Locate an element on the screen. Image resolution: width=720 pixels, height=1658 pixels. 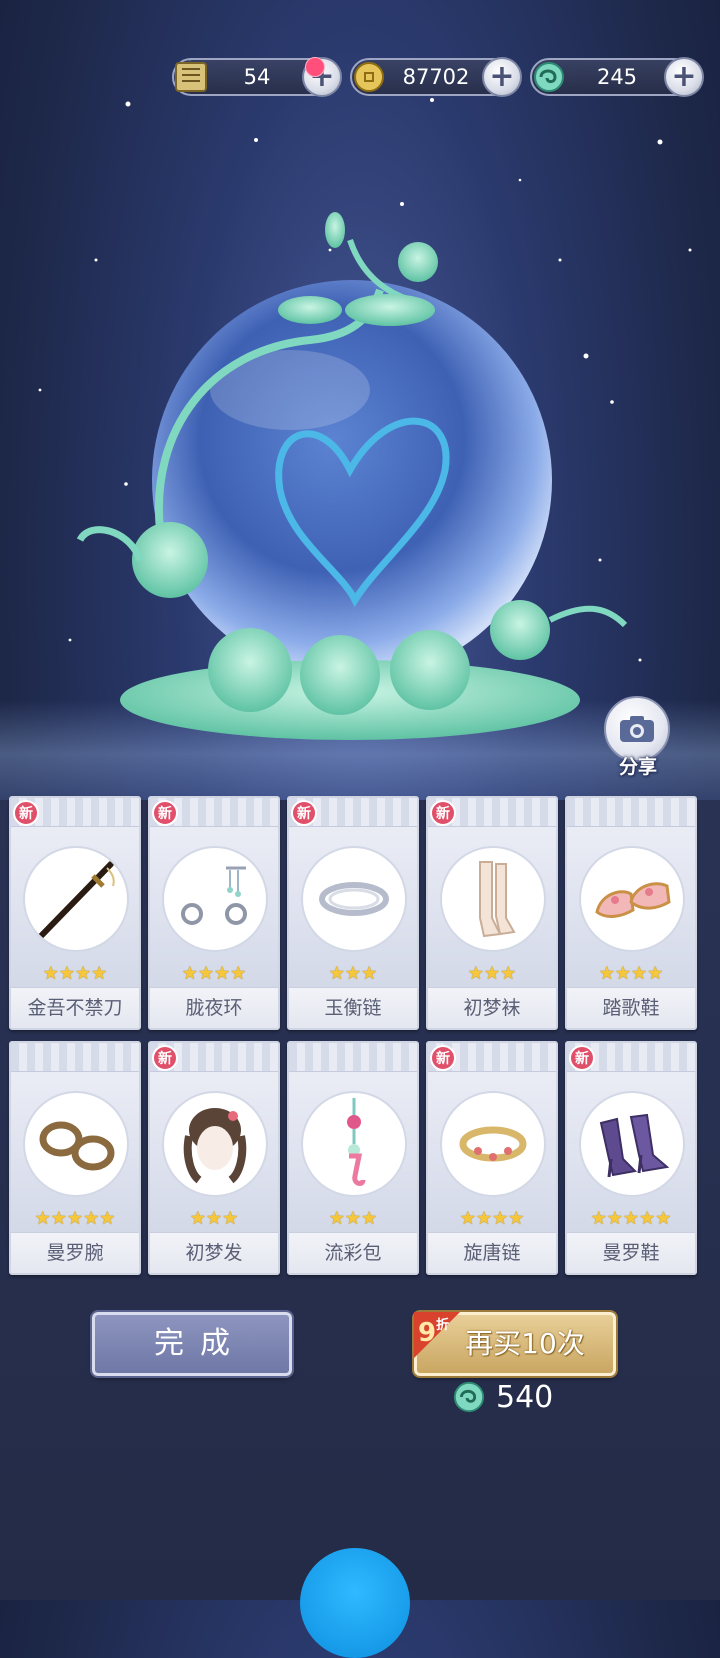
coin-counter: 87702 + is located at coordinates (435, 77).